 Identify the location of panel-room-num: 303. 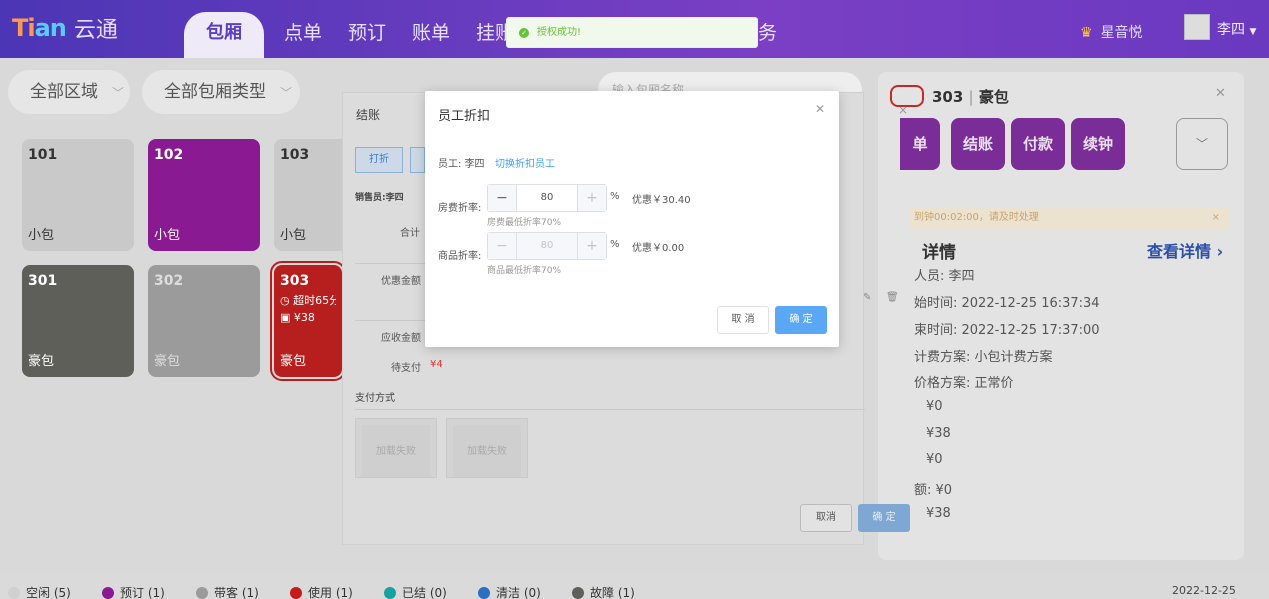
(948, 97).